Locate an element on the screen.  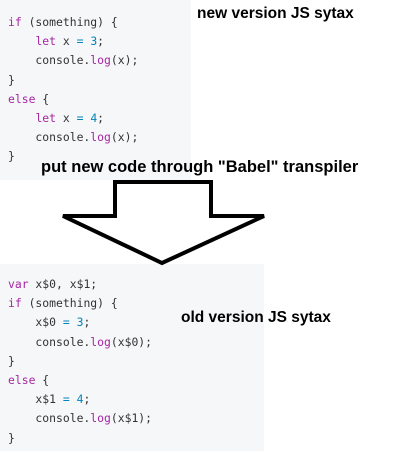
code-line: let x = 4; is located at coordinates (56, 118).